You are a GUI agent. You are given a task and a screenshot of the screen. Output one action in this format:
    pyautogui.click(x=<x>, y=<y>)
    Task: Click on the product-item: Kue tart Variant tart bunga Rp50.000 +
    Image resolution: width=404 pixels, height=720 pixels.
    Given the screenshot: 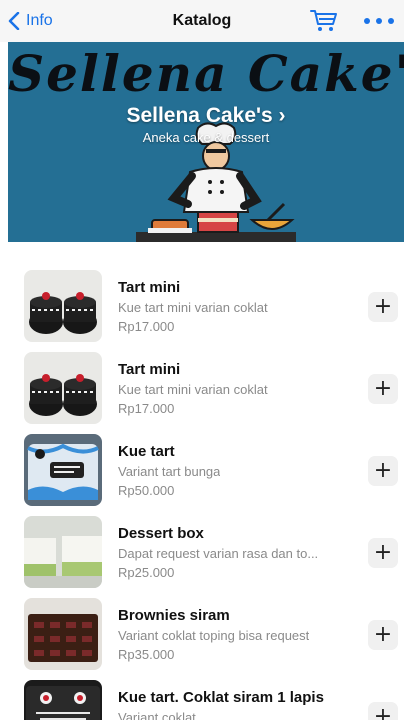 What is the action you would take?
    pyautogui.click(x=202, y=469)
    